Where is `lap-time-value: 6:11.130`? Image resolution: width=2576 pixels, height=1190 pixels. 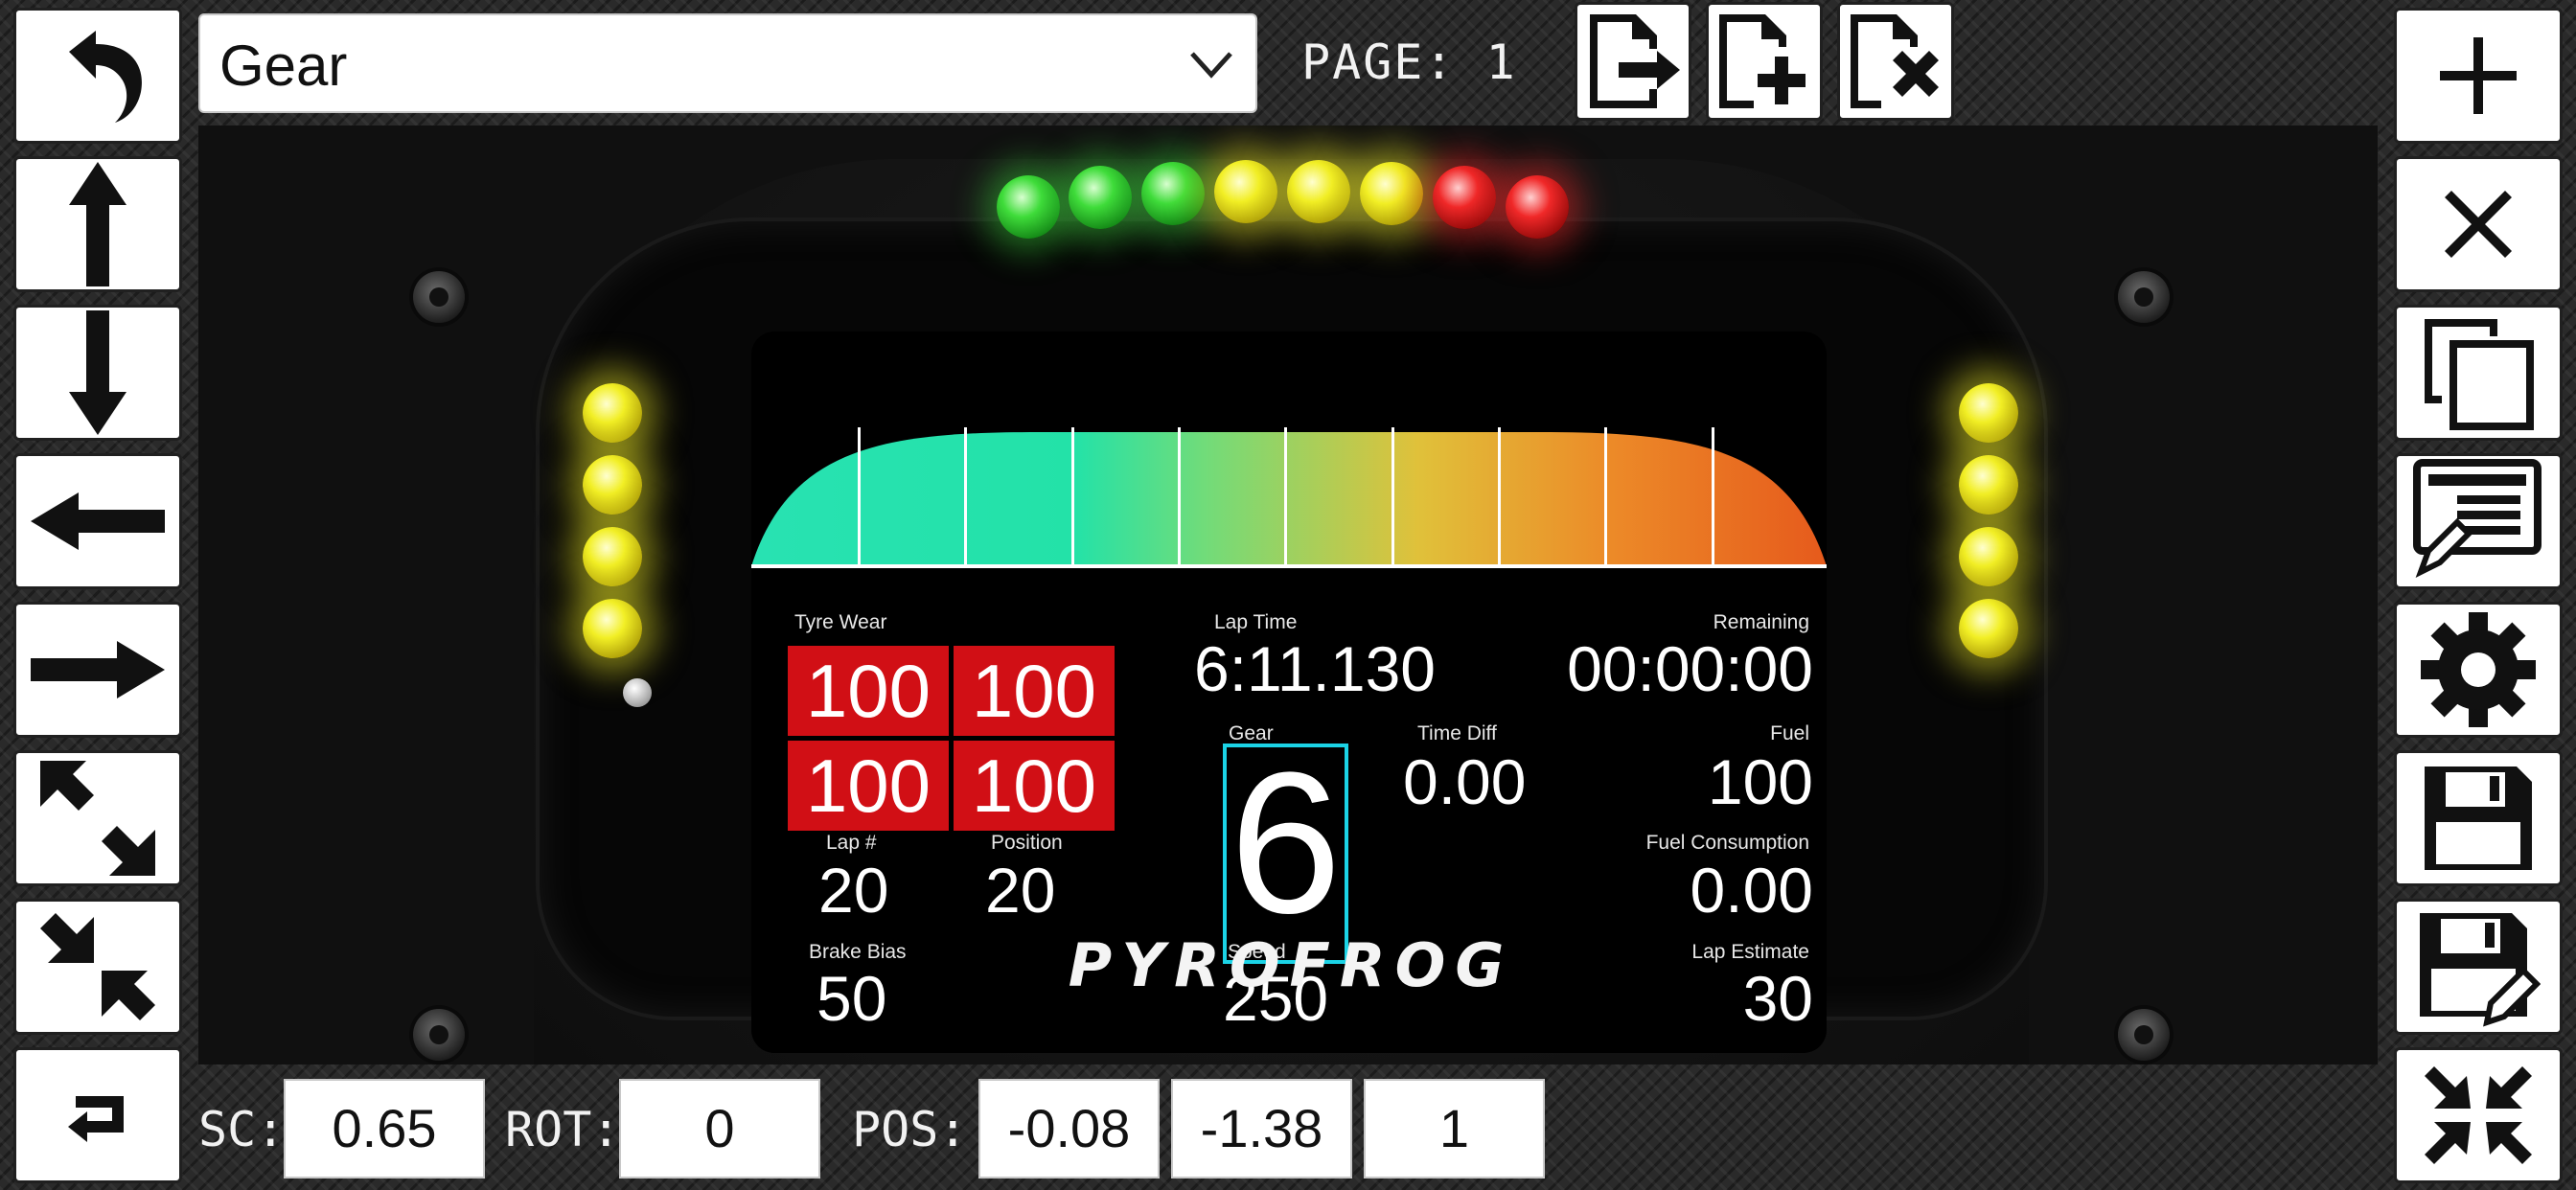 lap-time-value: 6:11.130 is located at coordinates (1315, 669).